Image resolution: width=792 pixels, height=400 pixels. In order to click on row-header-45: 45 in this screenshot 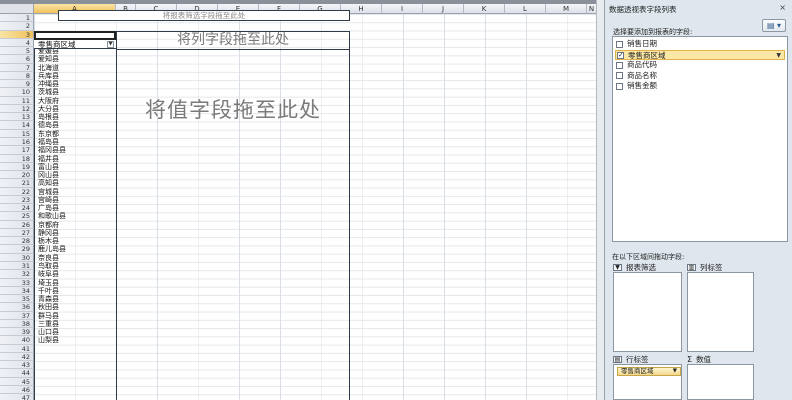, I will do `click(17, 381)`.